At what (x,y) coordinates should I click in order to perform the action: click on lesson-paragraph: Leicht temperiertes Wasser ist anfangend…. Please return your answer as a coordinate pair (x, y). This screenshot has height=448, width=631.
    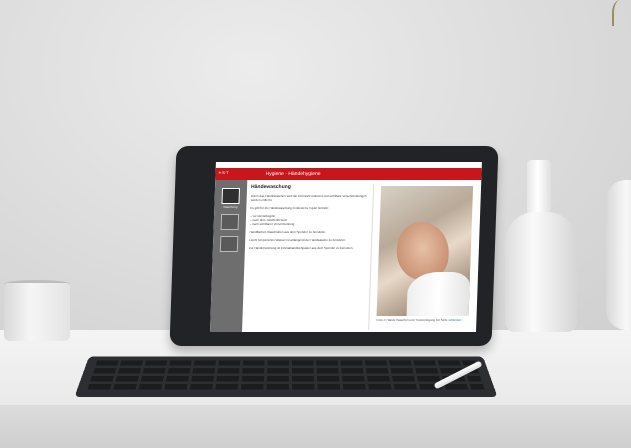
    Looking at the image, I should click on (297, 240).